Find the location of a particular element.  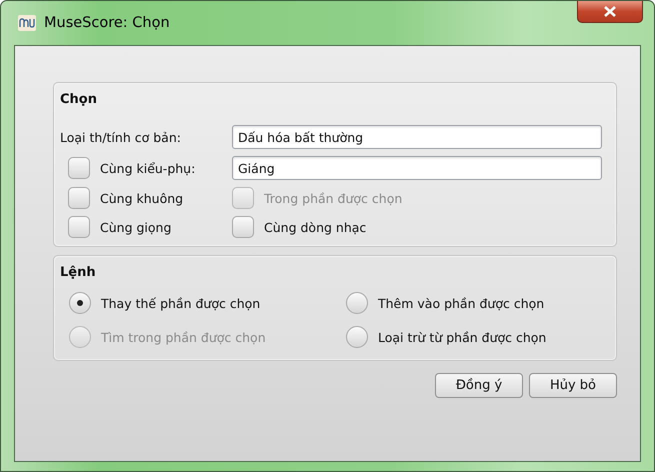

close-icon is located at coordinates (610, 11).